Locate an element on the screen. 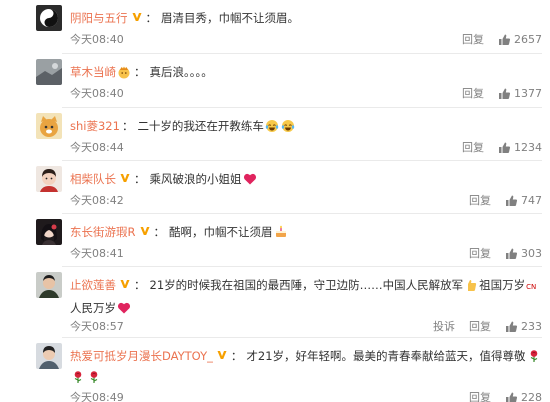 Image resolution: width=550 pixels, height=402 pixels. like-button: 233 is located at coordinates (523, 326).